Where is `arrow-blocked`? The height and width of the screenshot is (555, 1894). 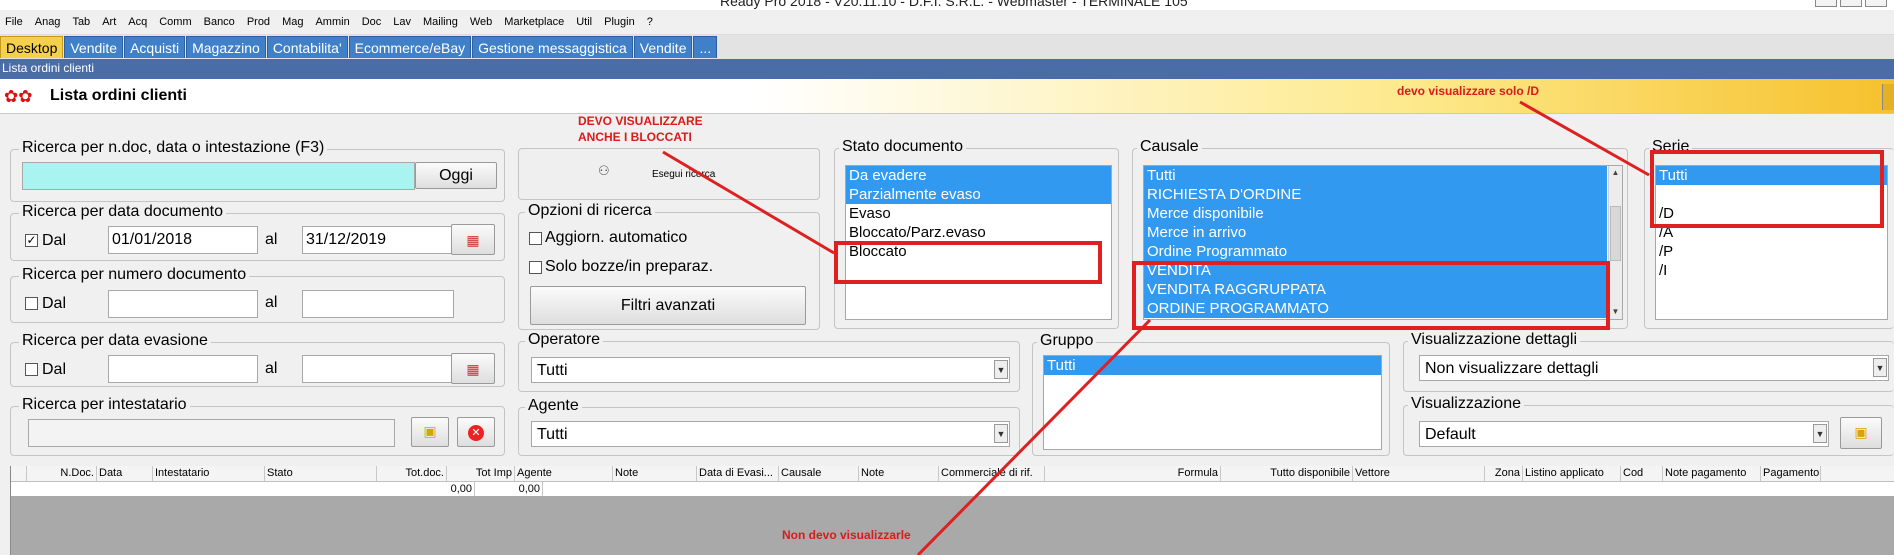 arrow-blocked is located at coordinates (748, 202).